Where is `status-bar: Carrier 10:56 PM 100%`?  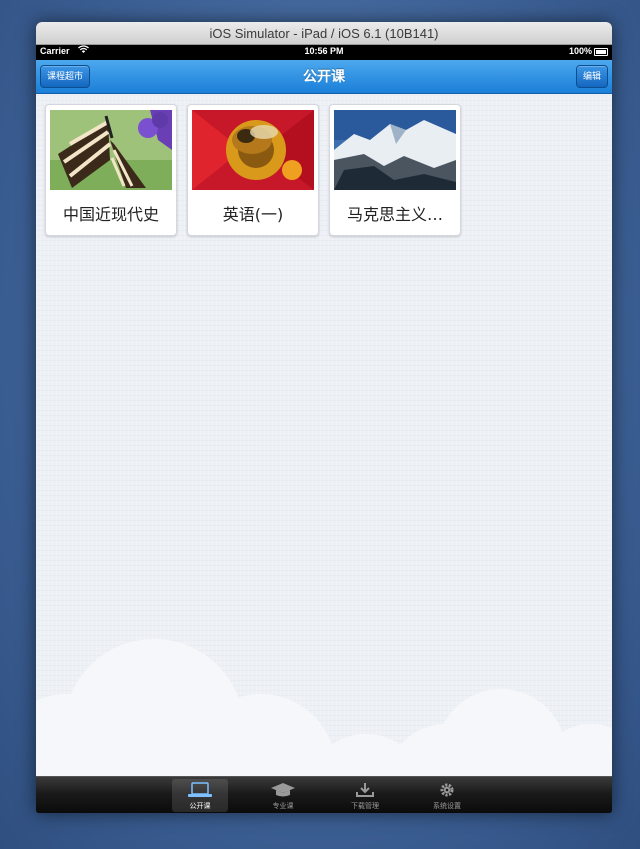 status-bar: Carrier 10:56 PM 100% is located at coordinates (324, 52).